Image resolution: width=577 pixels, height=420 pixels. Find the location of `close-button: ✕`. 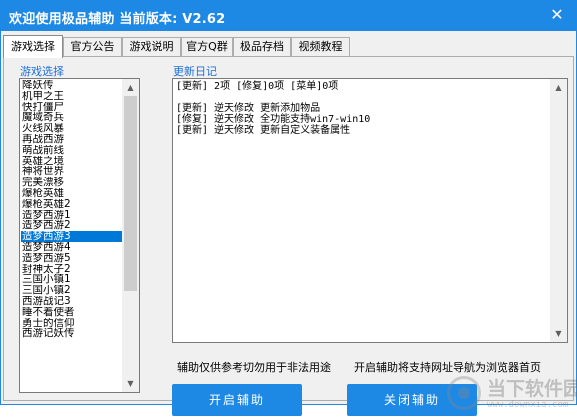

close-button: ✕ is located at coordinates (557, 15).